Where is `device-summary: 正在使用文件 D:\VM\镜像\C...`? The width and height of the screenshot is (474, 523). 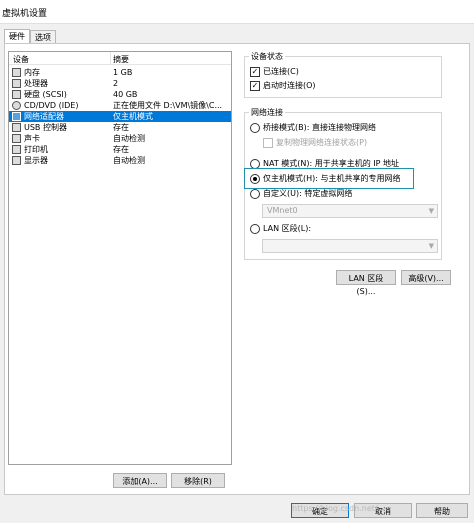
device-summary: 正在使用文件 D:\VM\镜像\C... is located at coordinates (168, 105).